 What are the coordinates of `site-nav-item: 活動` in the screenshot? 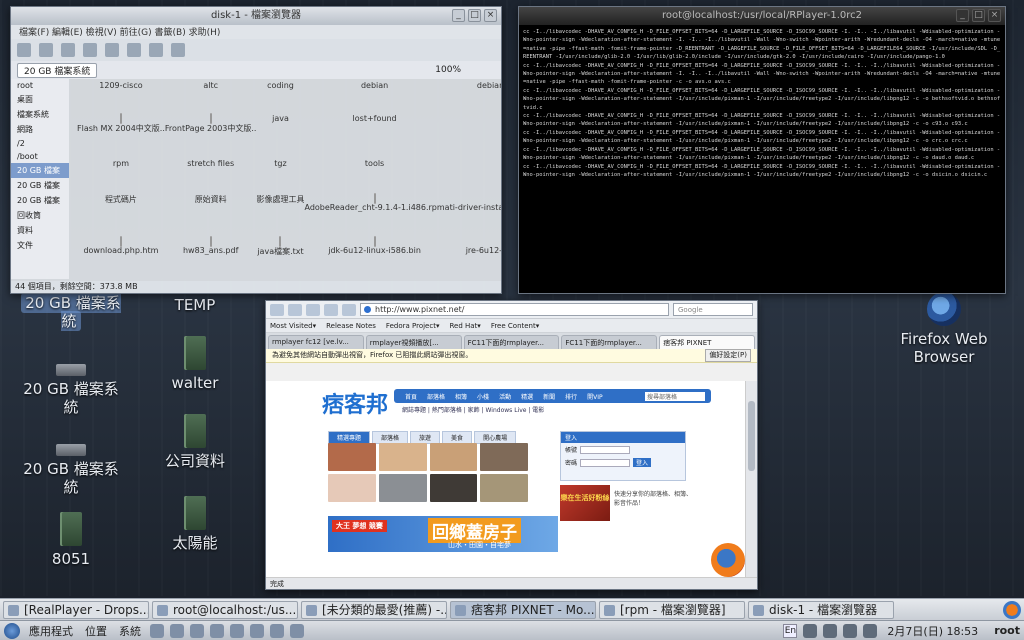 It's located at (505, 396).